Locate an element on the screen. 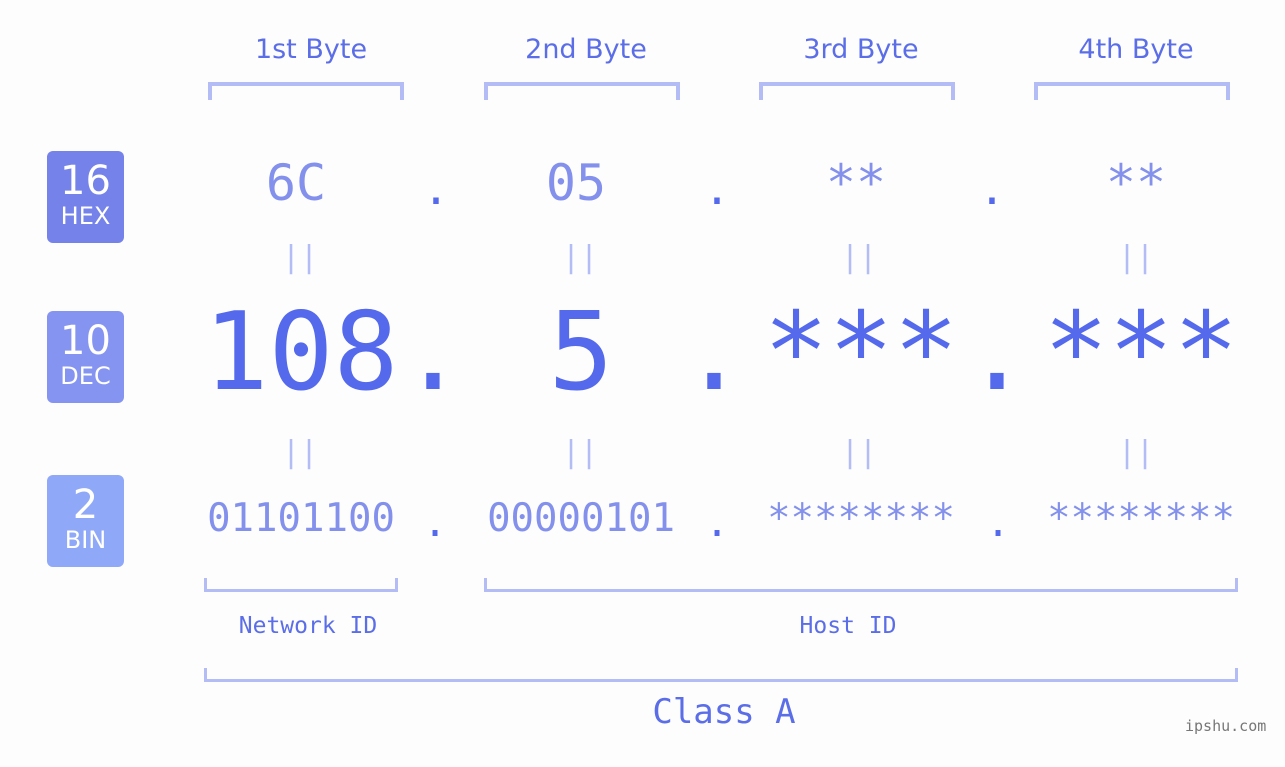 This screenshot has height=767, width=1285. hex-byte-3: ** is located at coordinates (856, 183).